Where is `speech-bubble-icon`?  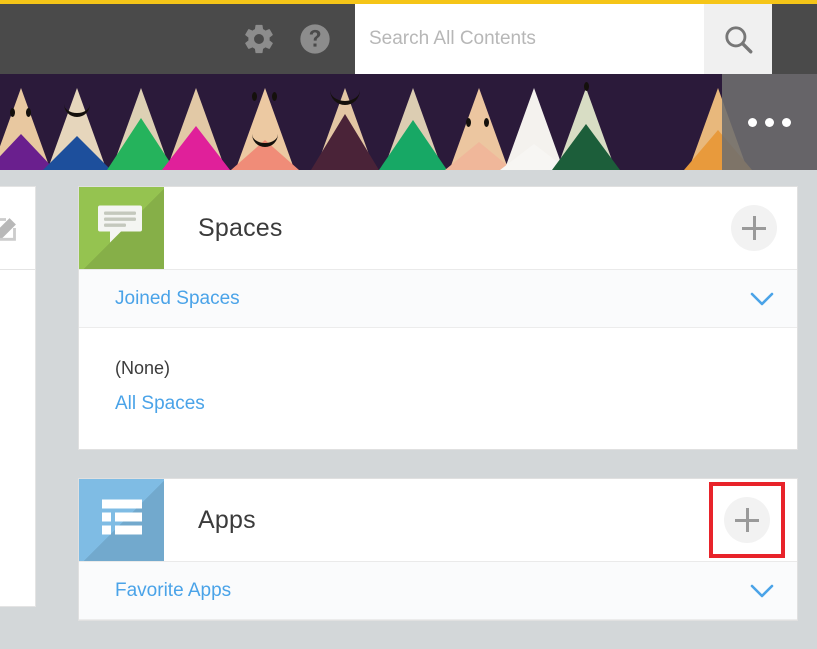
speech-bubble-icon is located at coordinates (122, 228).